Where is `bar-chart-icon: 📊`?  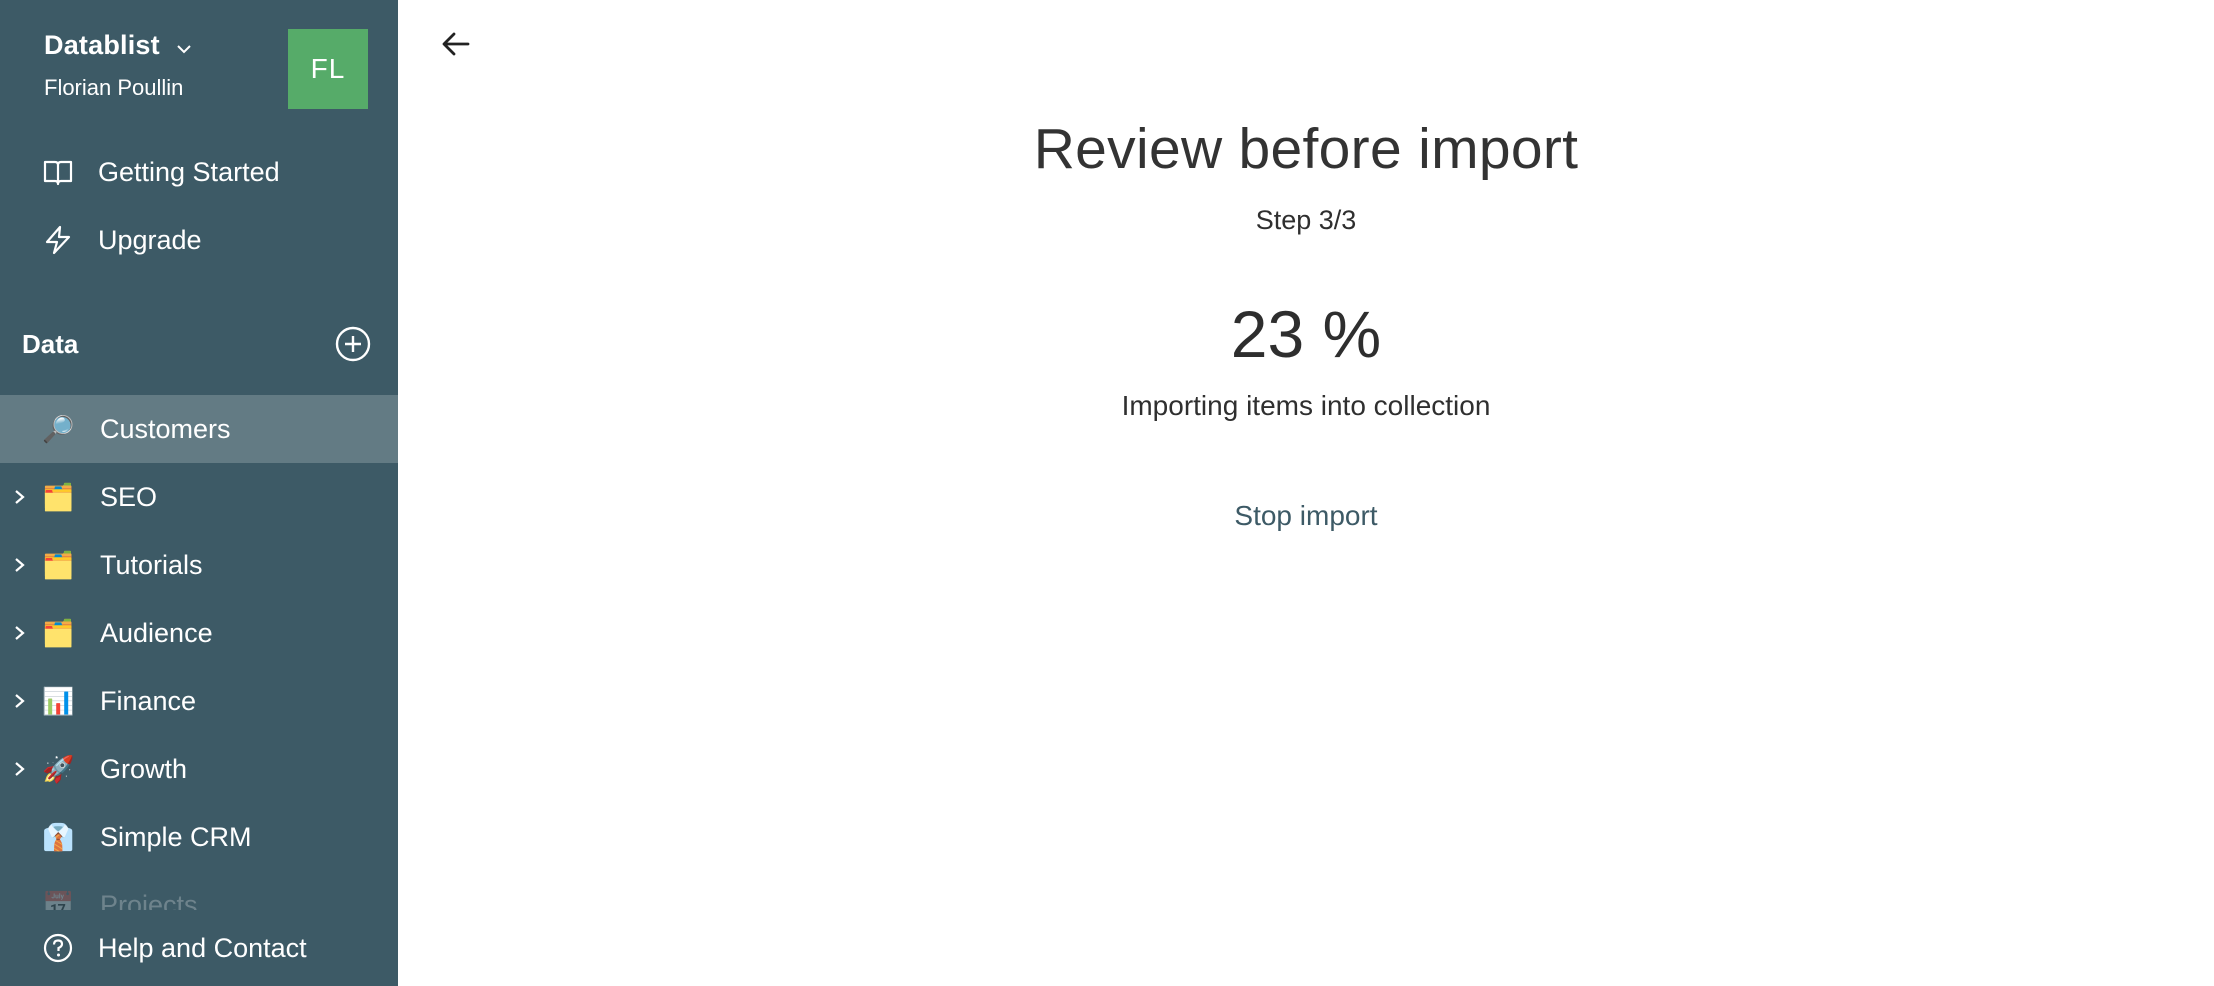 bar-chart-icon: 📊 is located at coordinates (58, 701).